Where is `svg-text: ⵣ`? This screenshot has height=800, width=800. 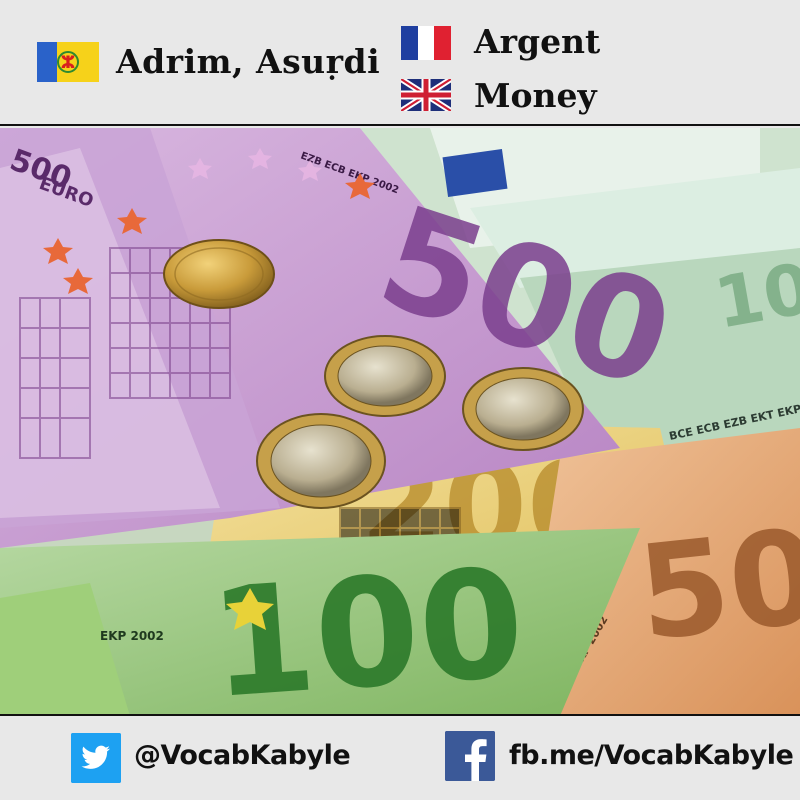 svg-text: ⵣ is located at coordinates (68, 63).